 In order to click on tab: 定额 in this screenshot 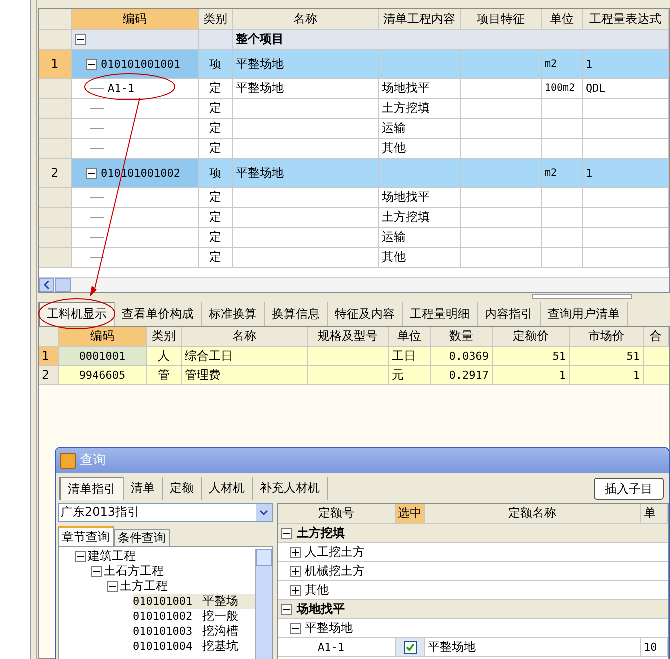, I will do `click(182, 488)`.